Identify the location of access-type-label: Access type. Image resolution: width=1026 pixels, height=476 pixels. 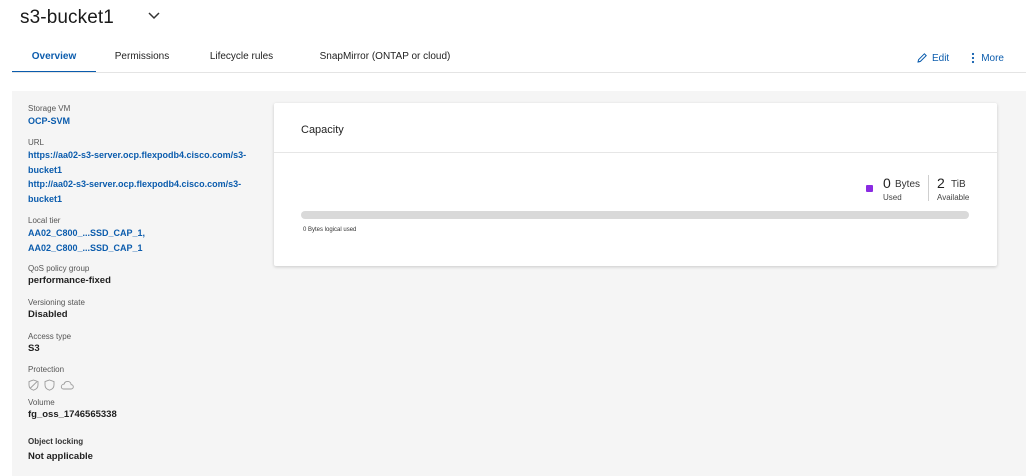
(50, 336).